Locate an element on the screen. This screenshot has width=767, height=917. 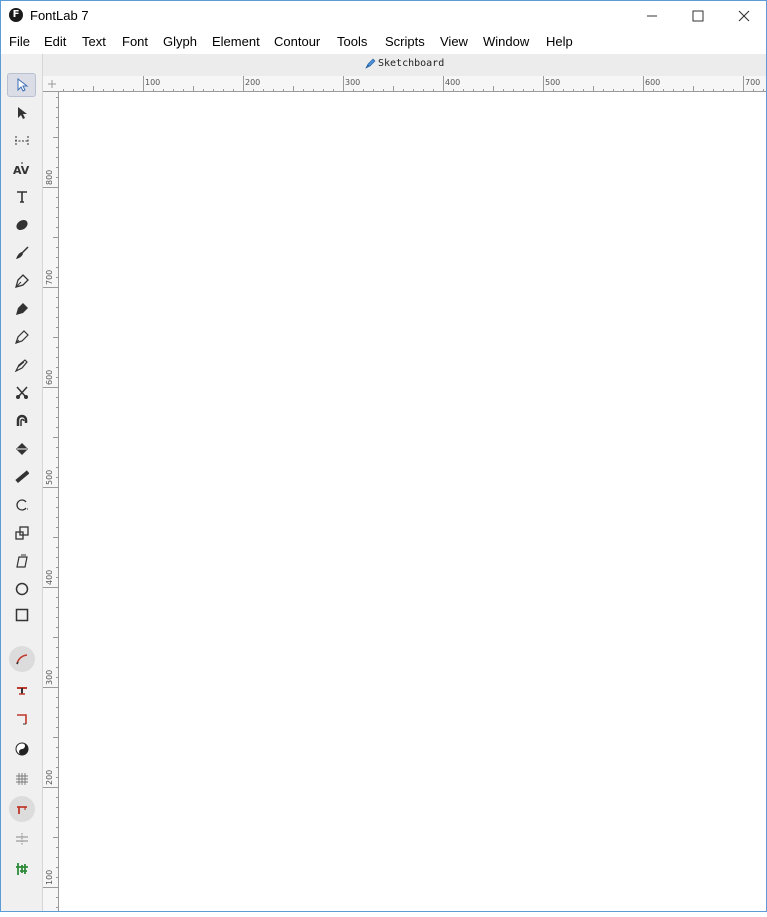
measure-icon is located at coordinates (21, 477).